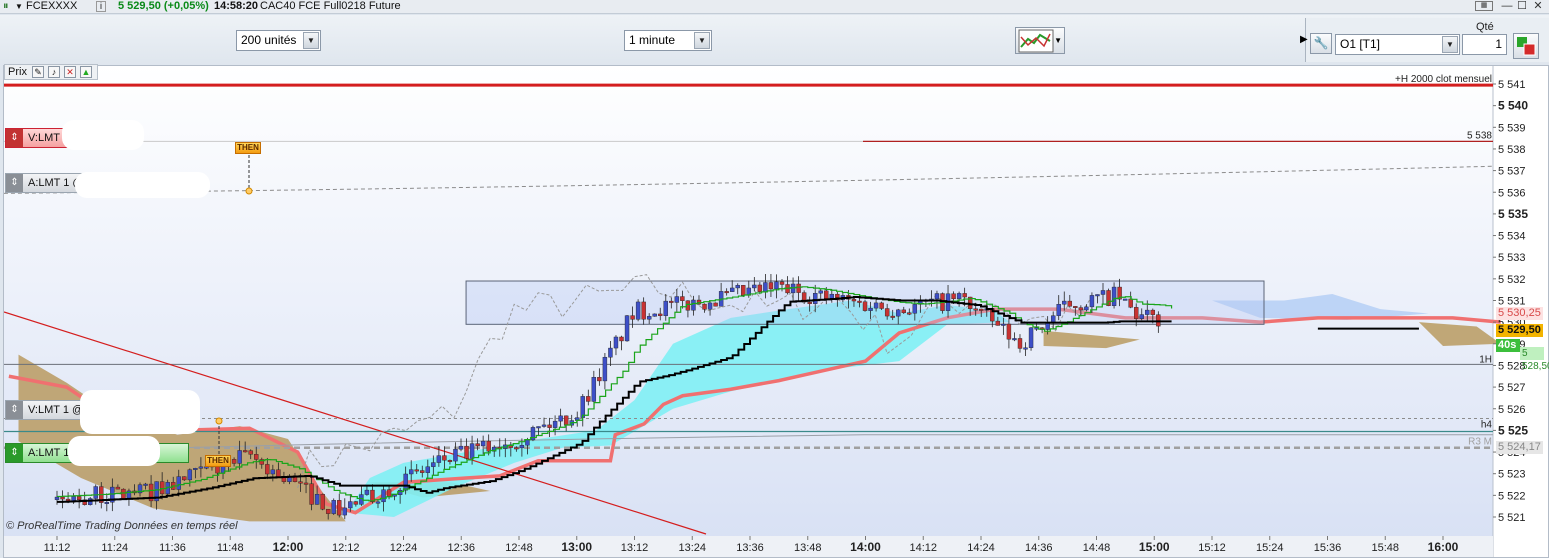 Image resolution: width=1549 pixels, height=558 pixels. Describe the element at coordinates (1484, 6) in the screenshot. I see `keyboard-icon: ▦` at that location.